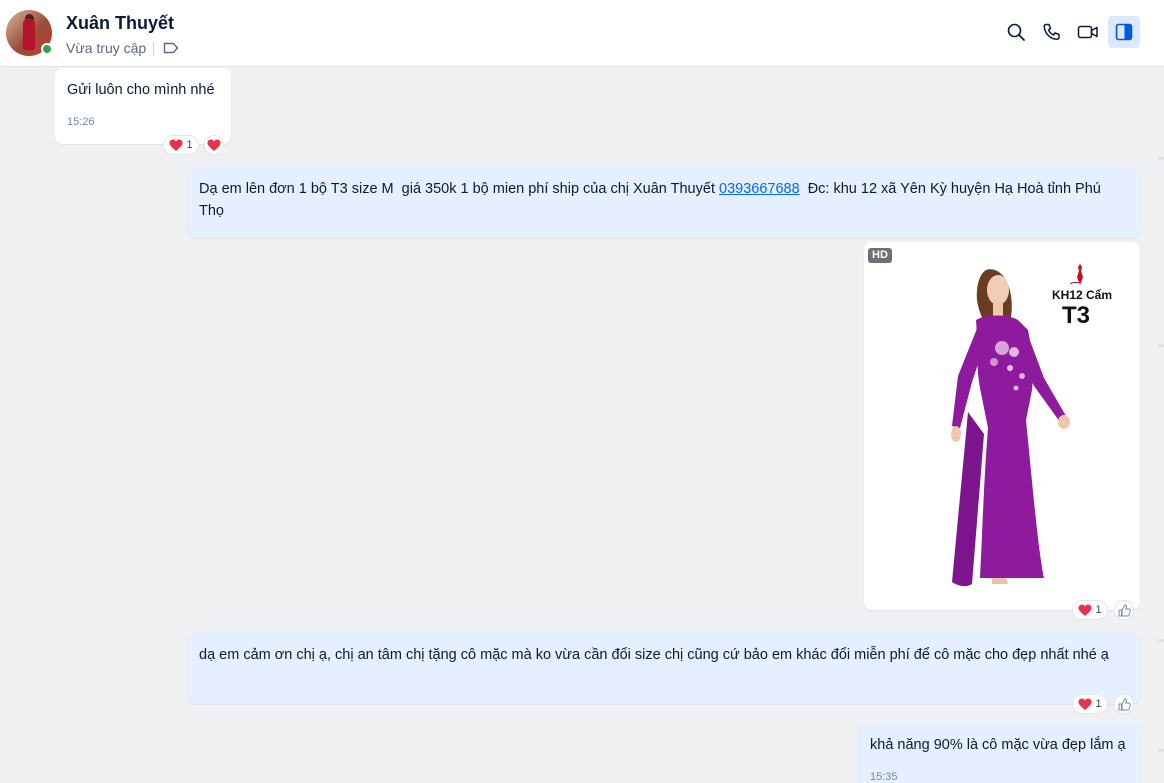 Image resolution: width=1164 pixels, height=783 pixels. I want to click on video-icon, so click(1087, 32).